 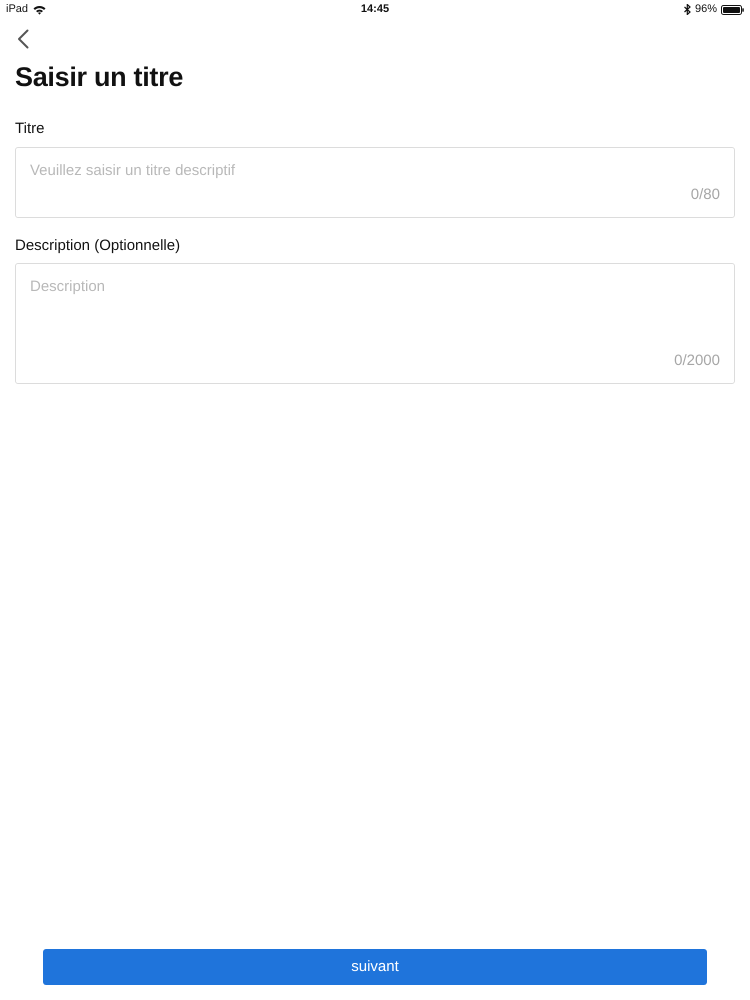 I want to click on field-label: Titre, so click(x=29, y=129).